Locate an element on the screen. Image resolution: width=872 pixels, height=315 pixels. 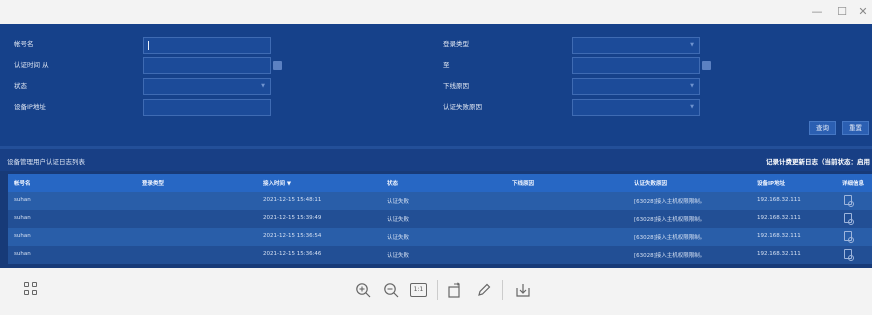
auth-time-from-input is located at coordinates (212, 65).